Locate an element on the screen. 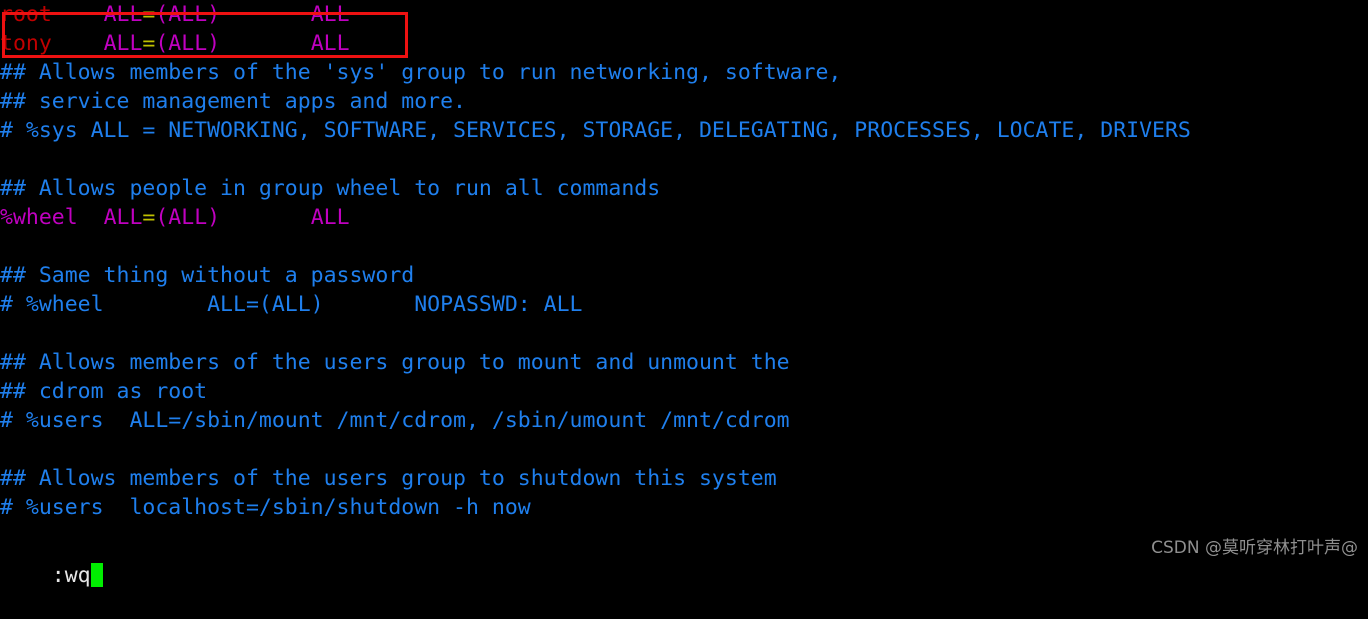 This screenshot has width=1368, height=619. vim-command-line: :wq is located at coordinates (51, 560).